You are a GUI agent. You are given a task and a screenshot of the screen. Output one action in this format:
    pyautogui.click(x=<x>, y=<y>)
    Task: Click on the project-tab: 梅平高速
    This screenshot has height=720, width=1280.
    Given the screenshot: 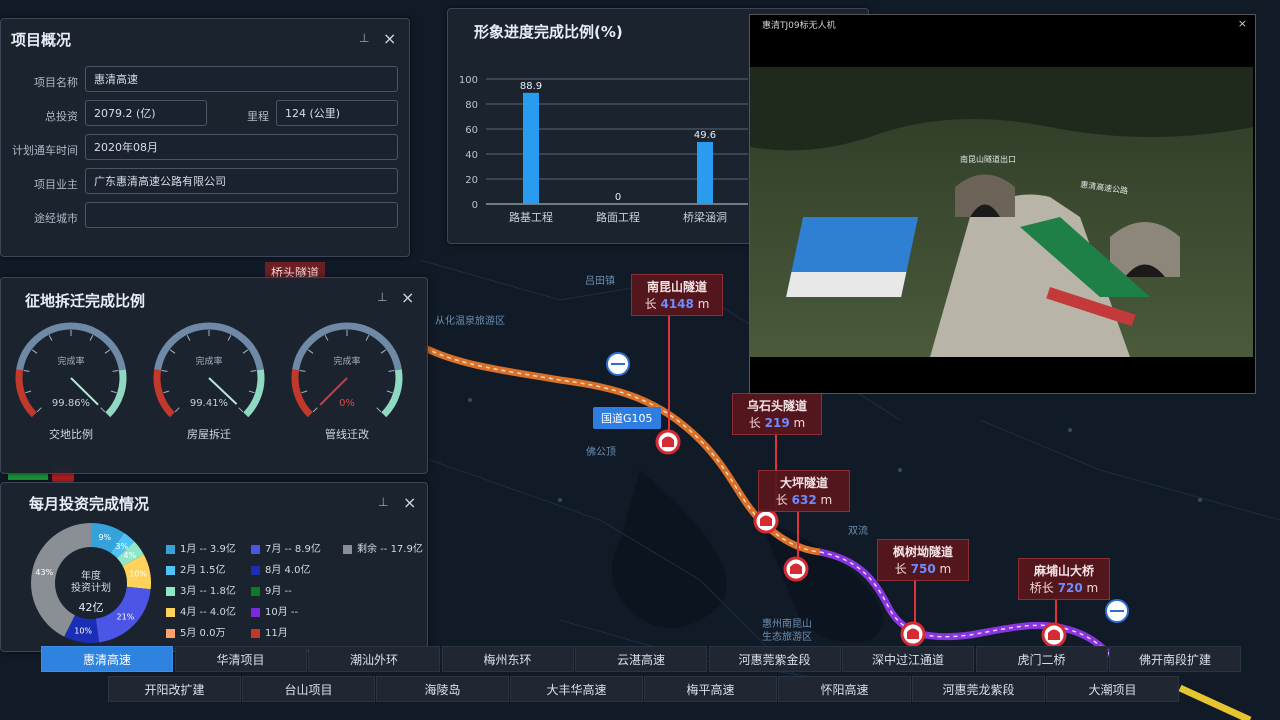 What is the action you would take?
    pyautogui.click(x=710, y=689)
    